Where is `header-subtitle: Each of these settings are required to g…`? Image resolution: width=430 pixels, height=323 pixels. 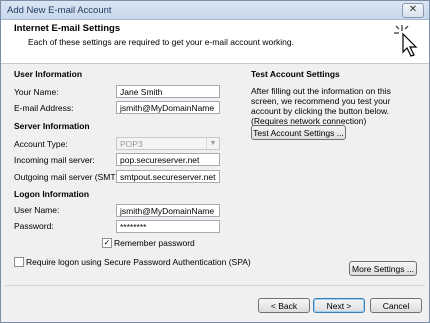 header-subtitle: Each of these settings are required to g… is located at coordinates (161, 42).